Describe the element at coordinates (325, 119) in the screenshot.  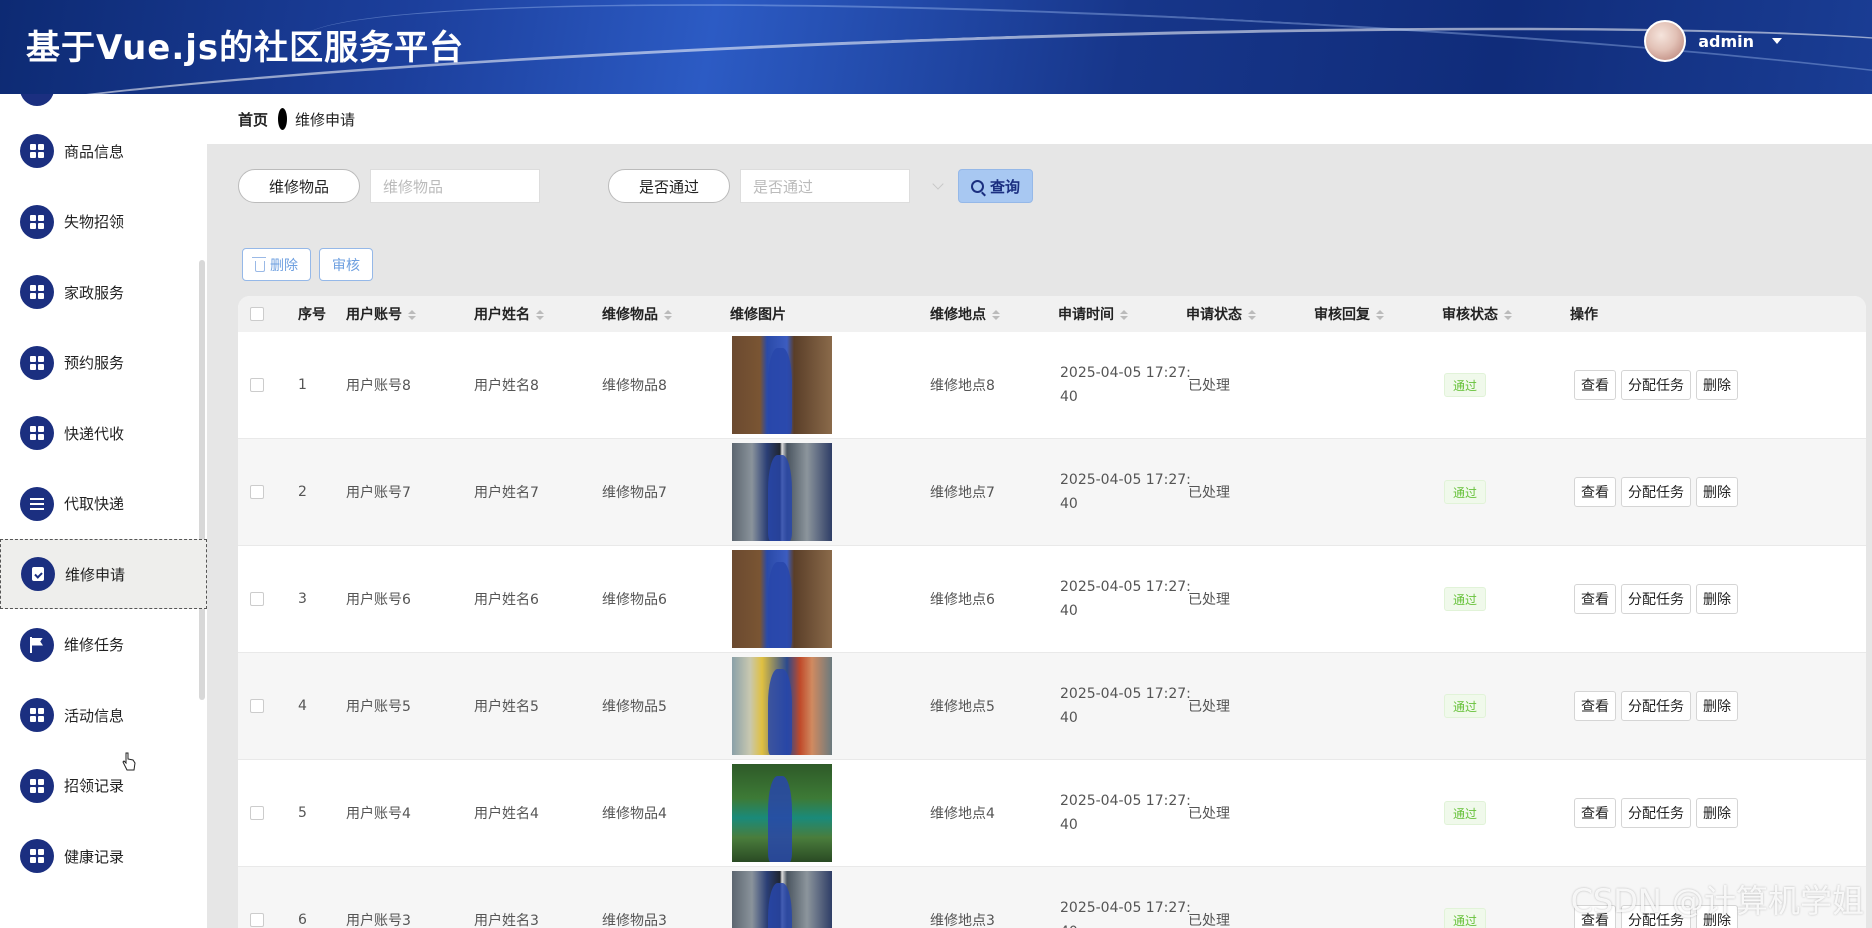
I see `breadcrumb-current: 维修申请` at that location.